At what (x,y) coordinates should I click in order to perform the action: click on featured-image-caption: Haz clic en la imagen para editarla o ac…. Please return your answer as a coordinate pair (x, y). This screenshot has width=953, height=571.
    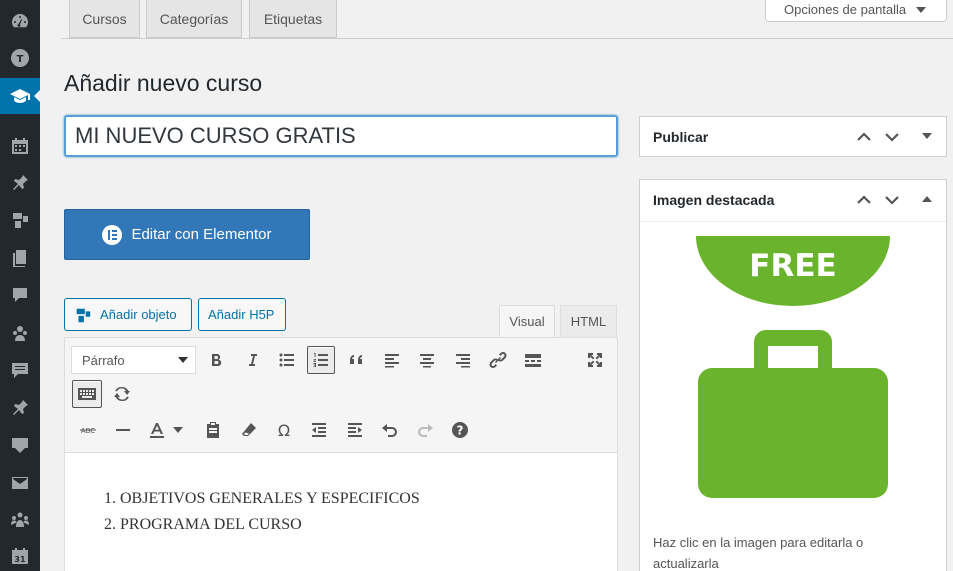
    Looking at the image, I should click on (758, 553).